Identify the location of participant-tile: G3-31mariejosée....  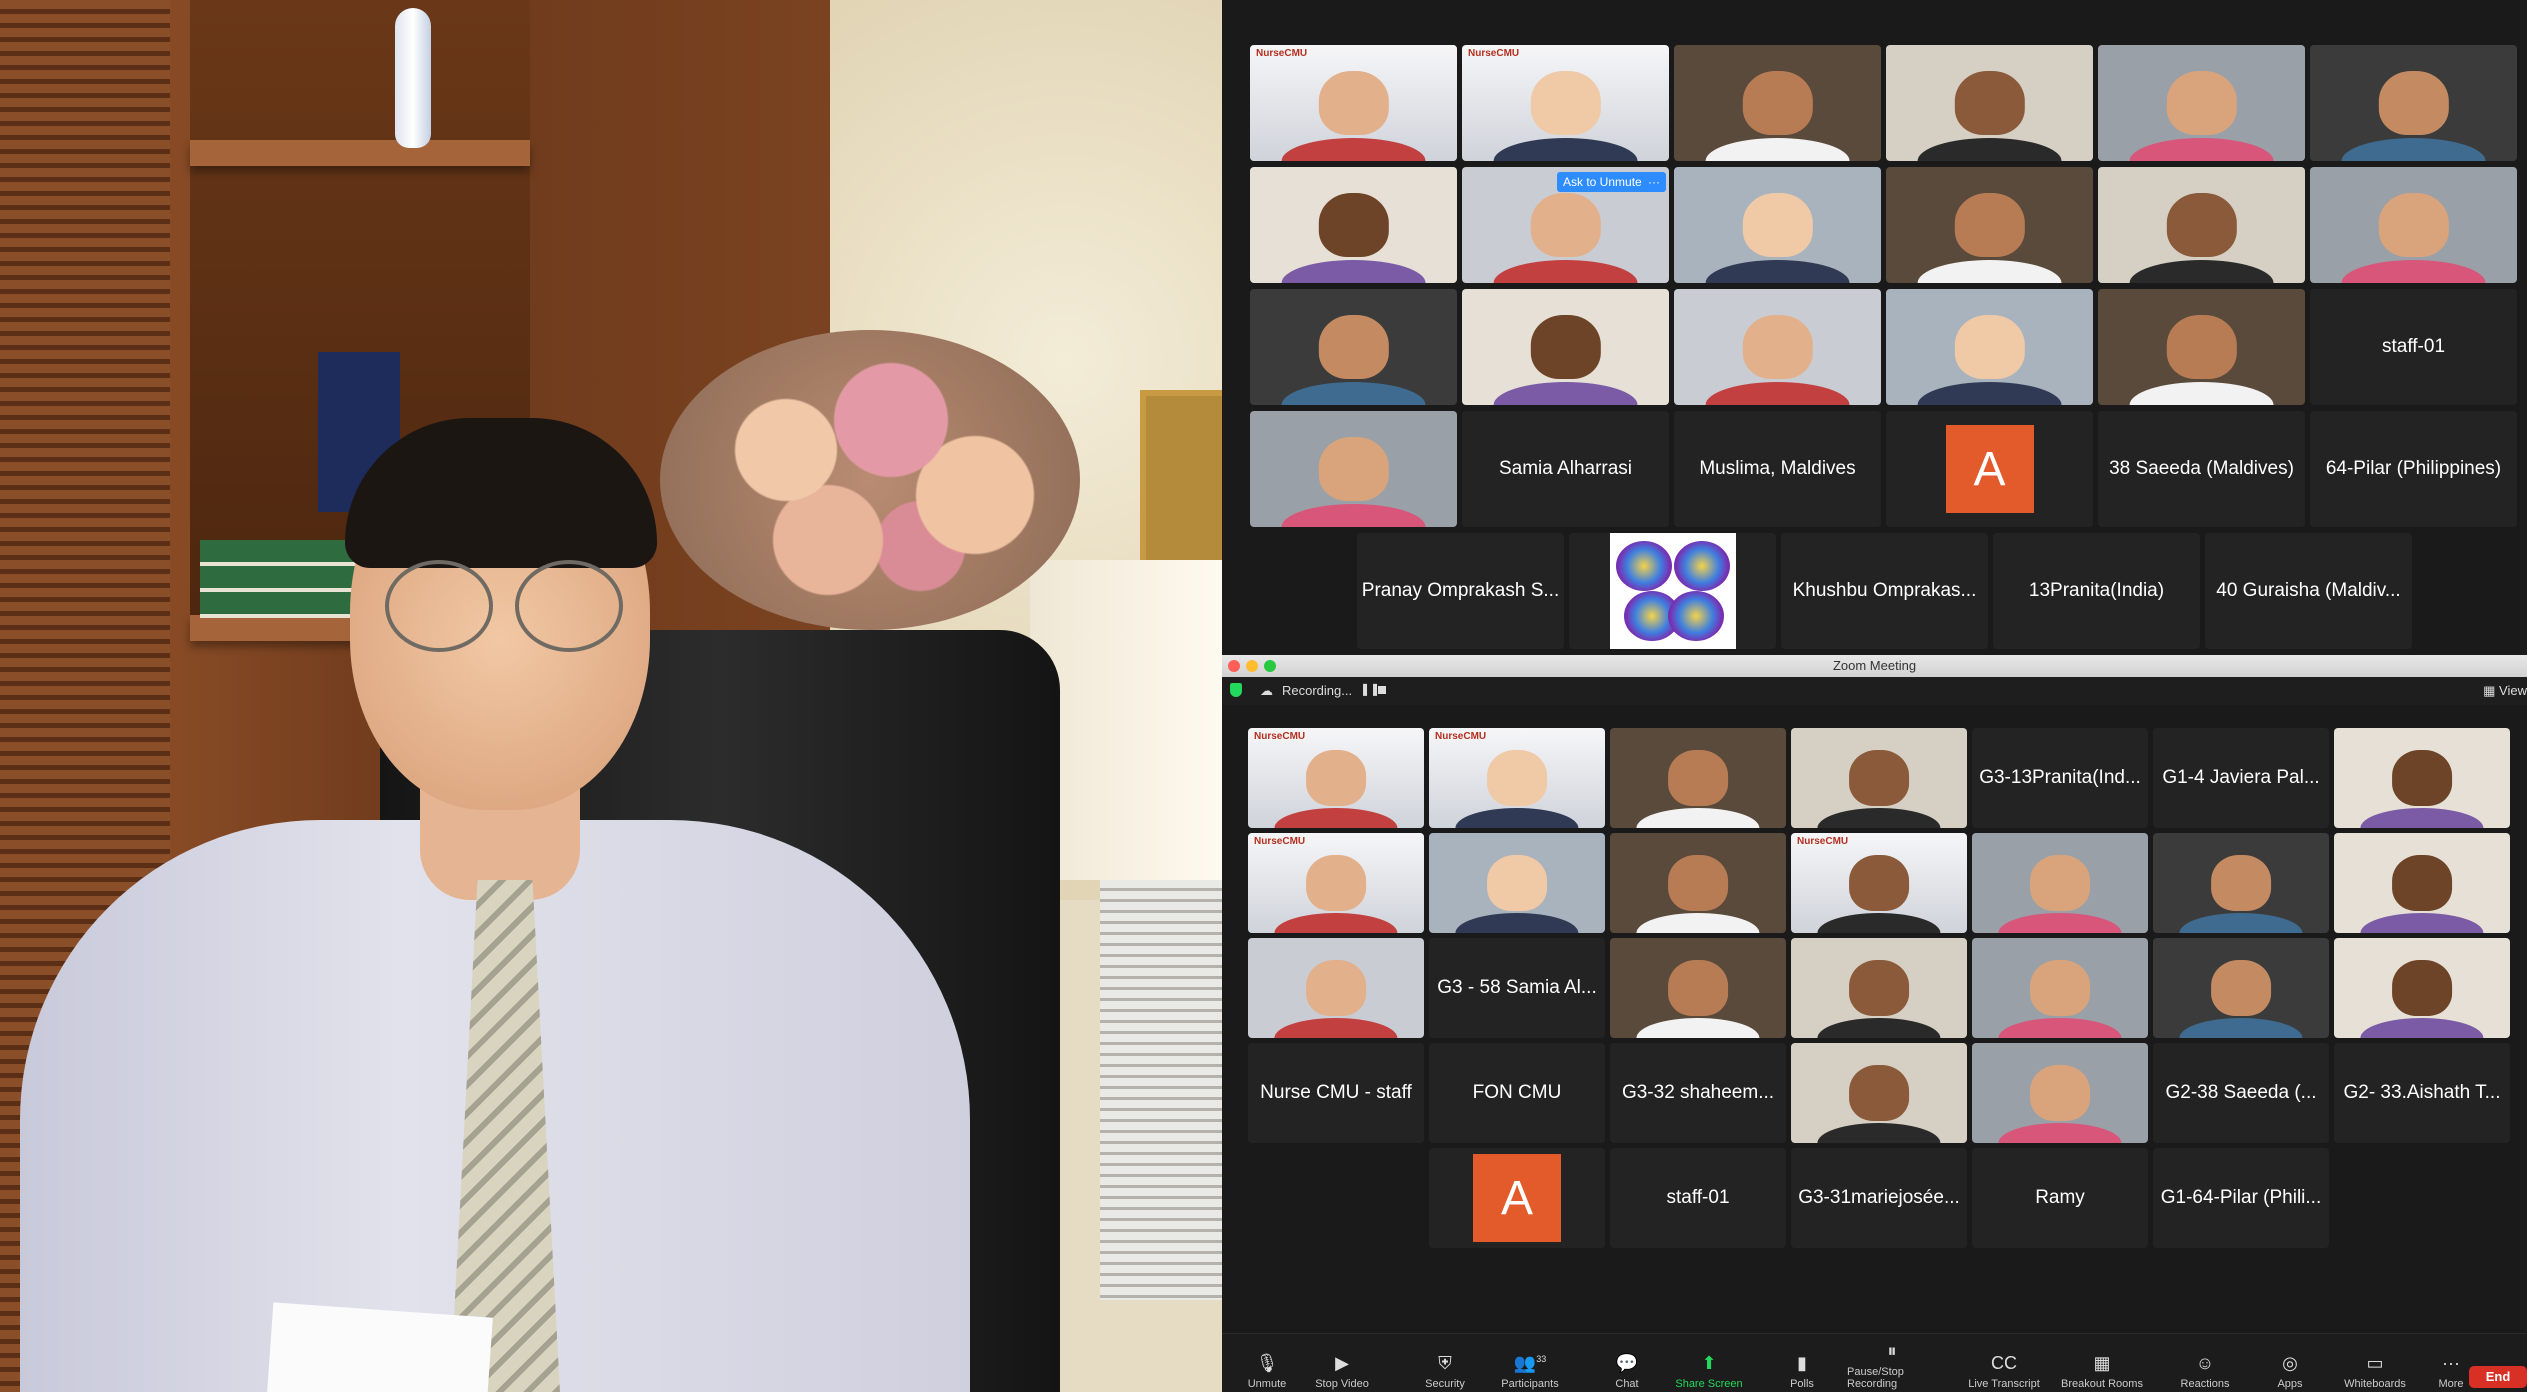
(1879, 1198).